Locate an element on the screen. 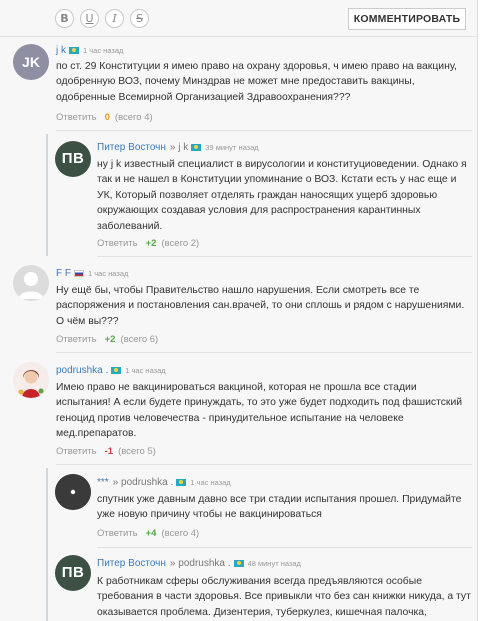 Image resolution: width=480 pixels, height=621 pixels. comment-meta: F F 1 час назад is located at coordinates (92, 274).